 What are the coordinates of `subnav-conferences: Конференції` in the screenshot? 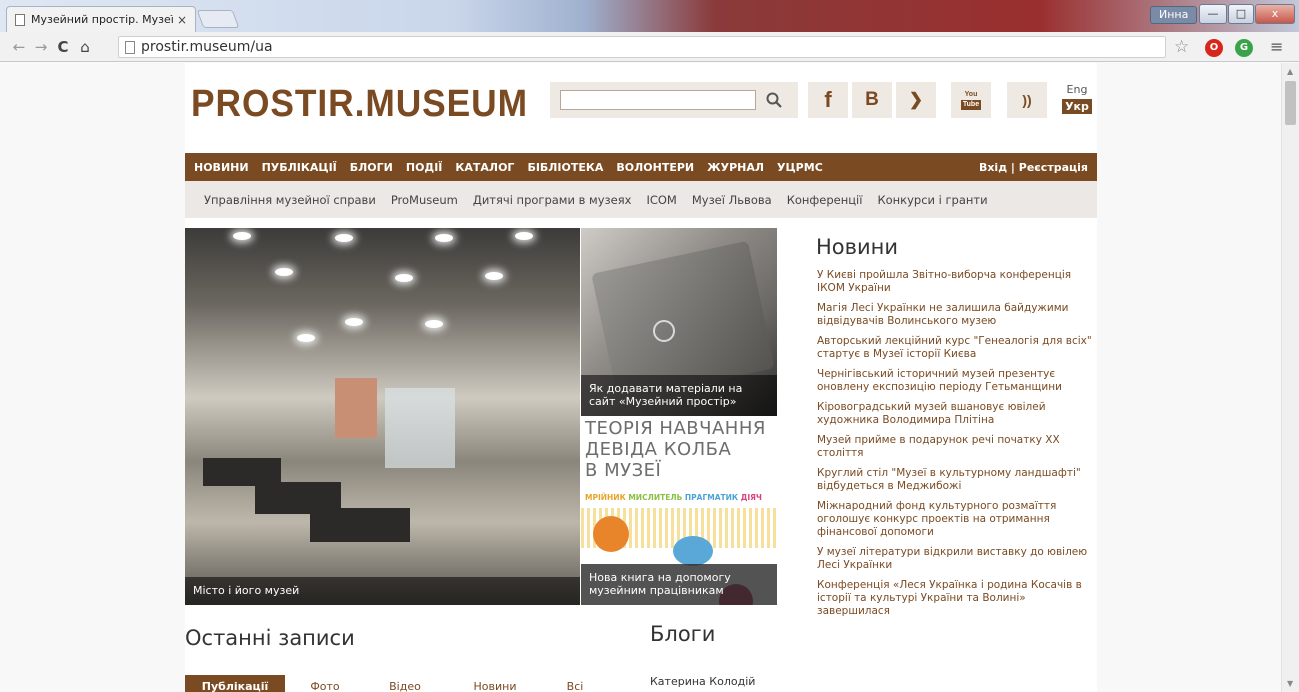 It's located at (825, 200).